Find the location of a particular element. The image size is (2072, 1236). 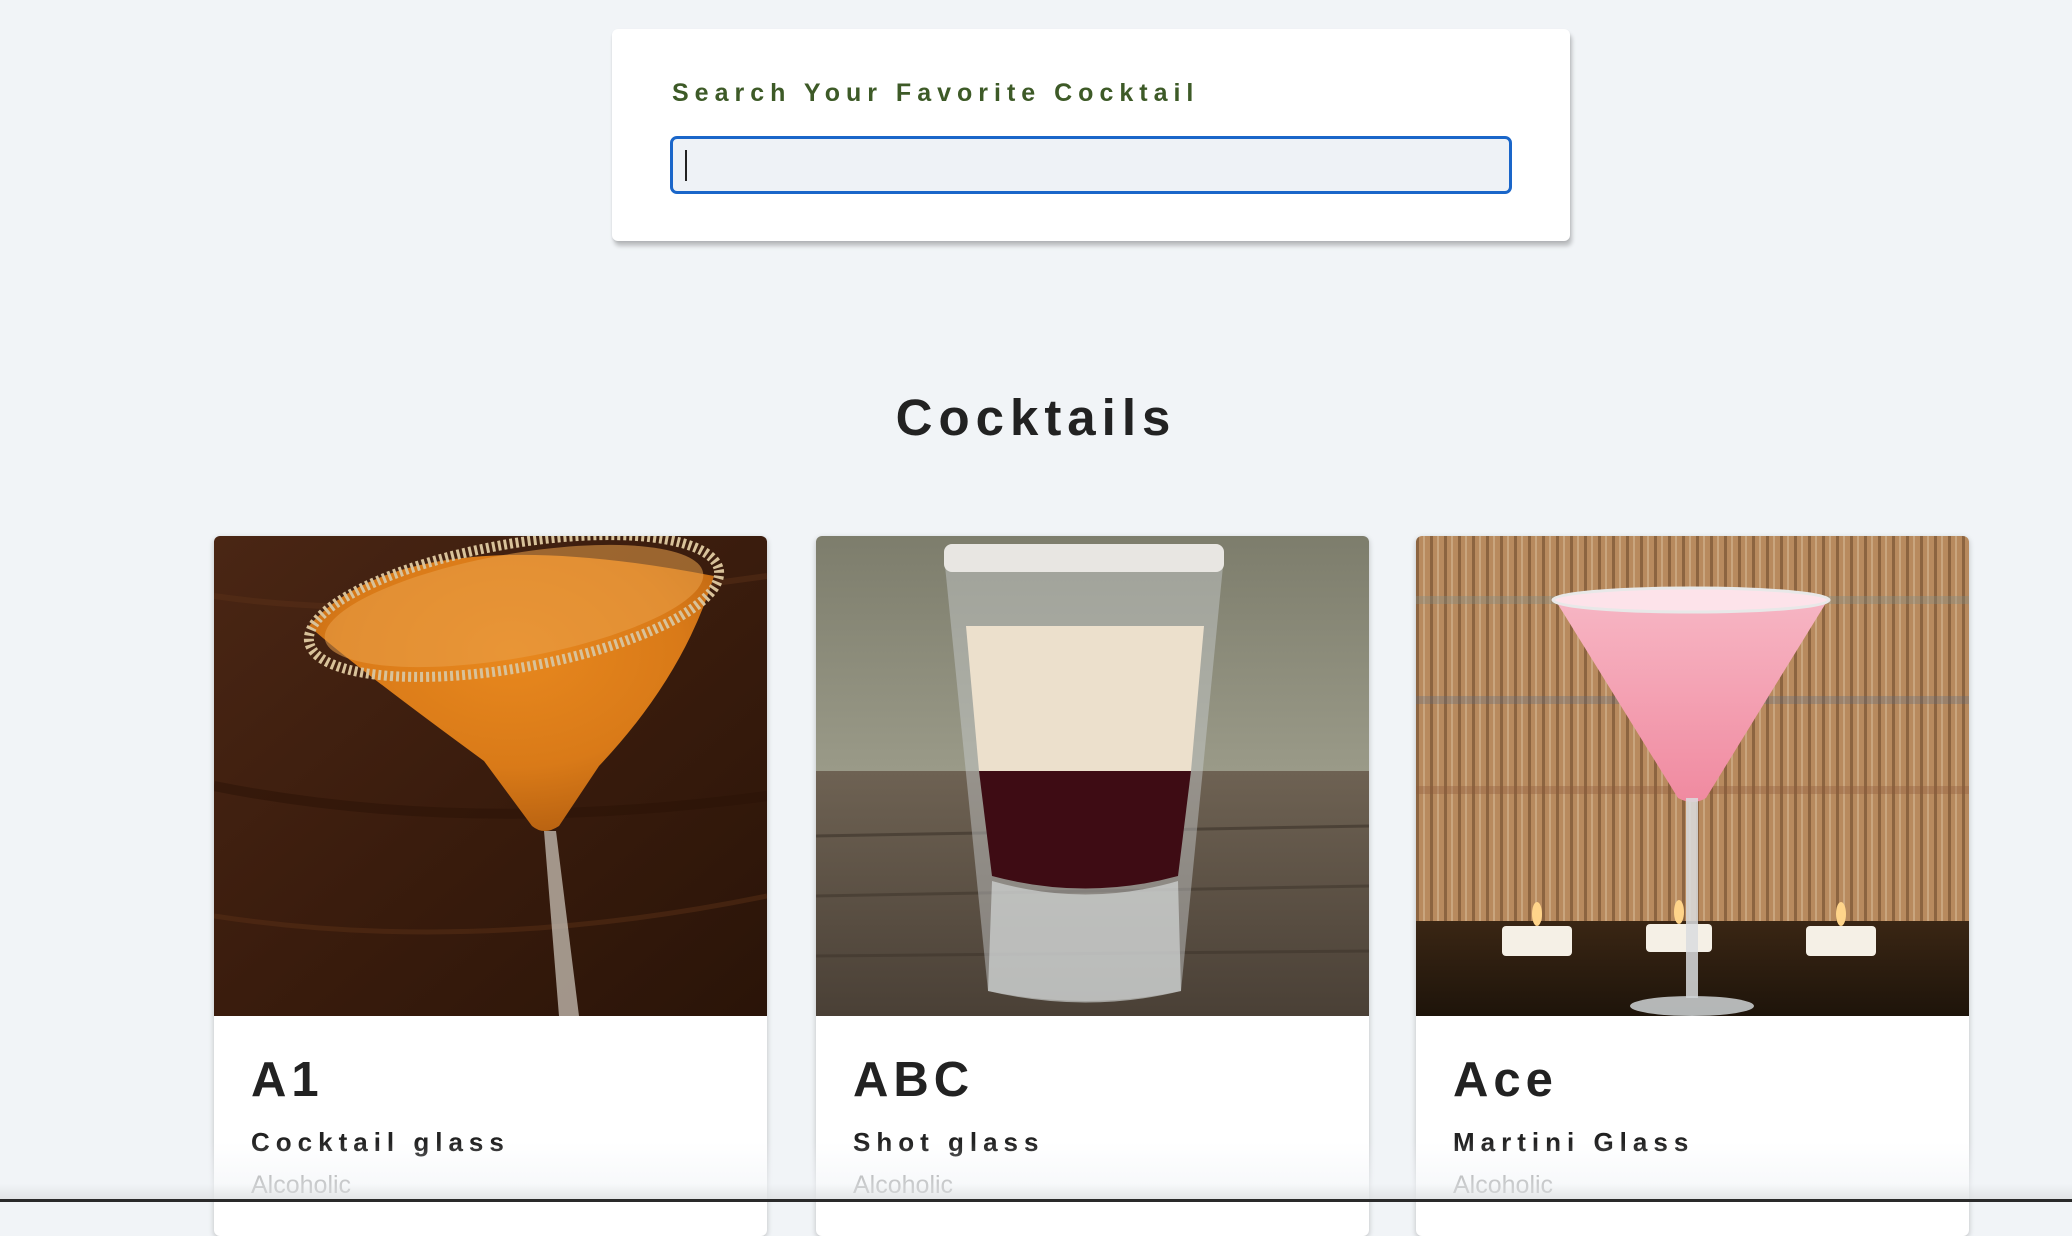

card-body: A1 Cocktail glass Alcoholic is located at coordinates (380, 1127).